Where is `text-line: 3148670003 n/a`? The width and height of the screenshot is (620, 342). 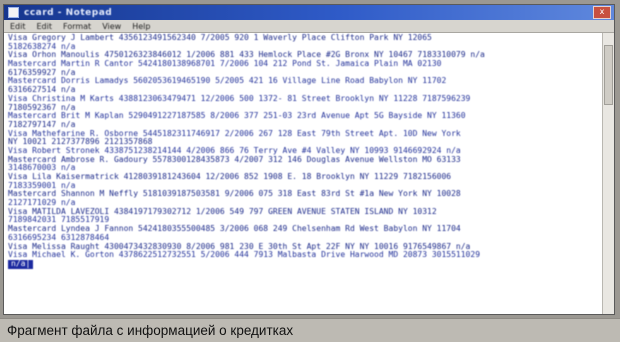
text-line: 3148670003 n/a is located at coordinates (42, 168).